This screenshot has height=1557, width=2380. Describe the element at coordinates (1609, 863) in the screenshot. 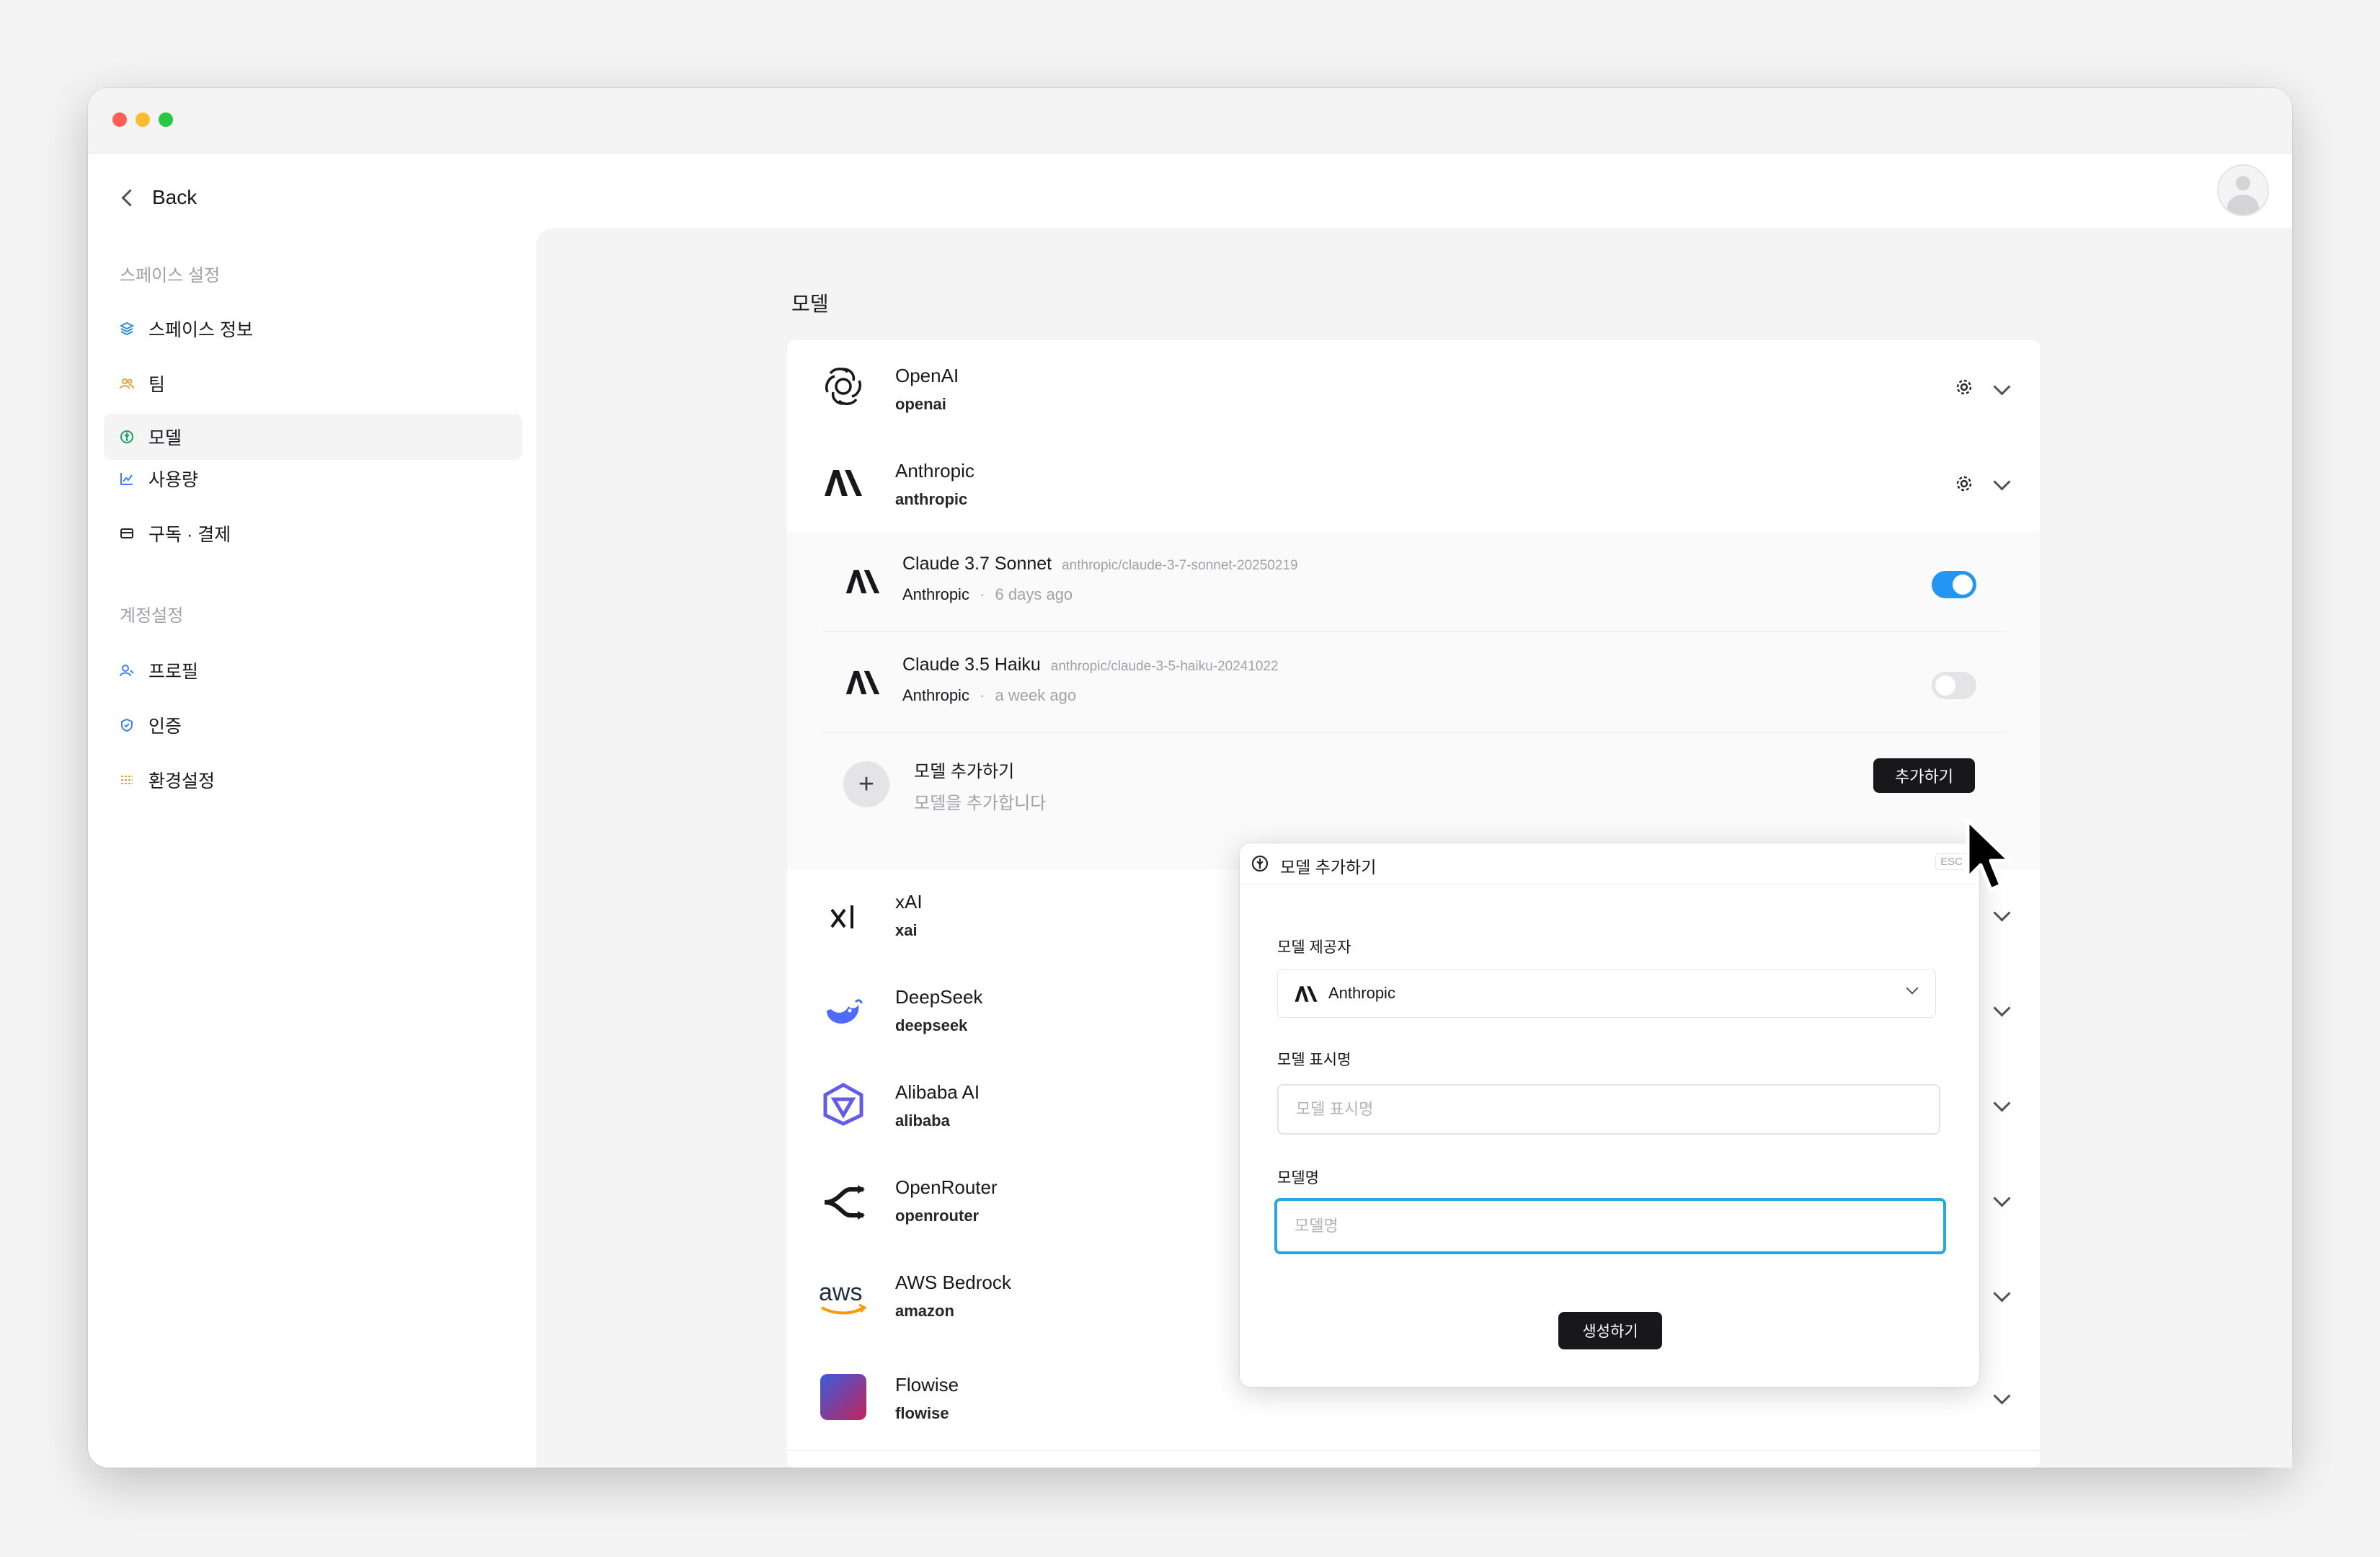

I see `dialog-header: 모델 추가하기 ESC` at that location.